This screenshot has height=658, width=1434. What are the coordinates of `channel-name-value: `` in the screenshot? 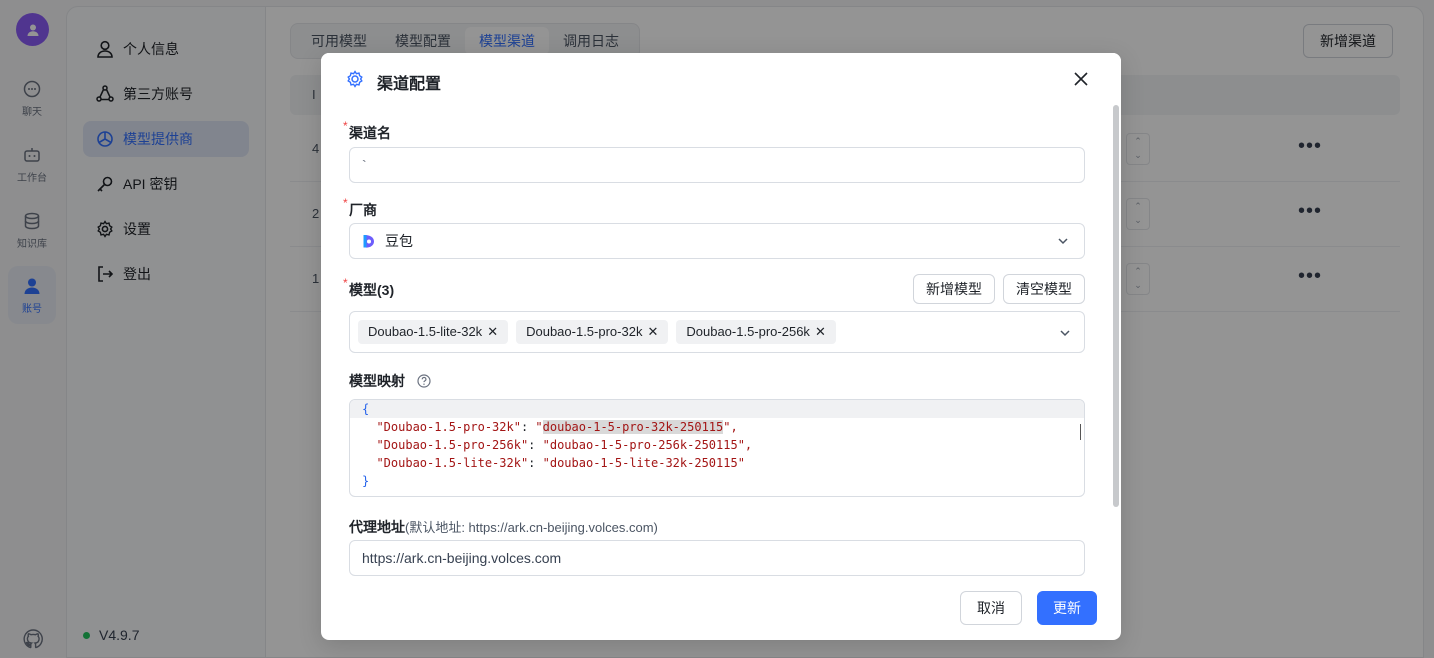 It's located at (364, 165).